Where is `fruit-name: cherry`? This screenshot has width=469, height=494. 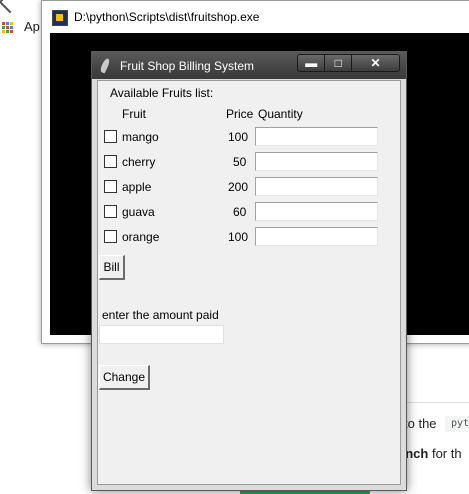
fruit-name: cherry is located at coordinates (139, 162).